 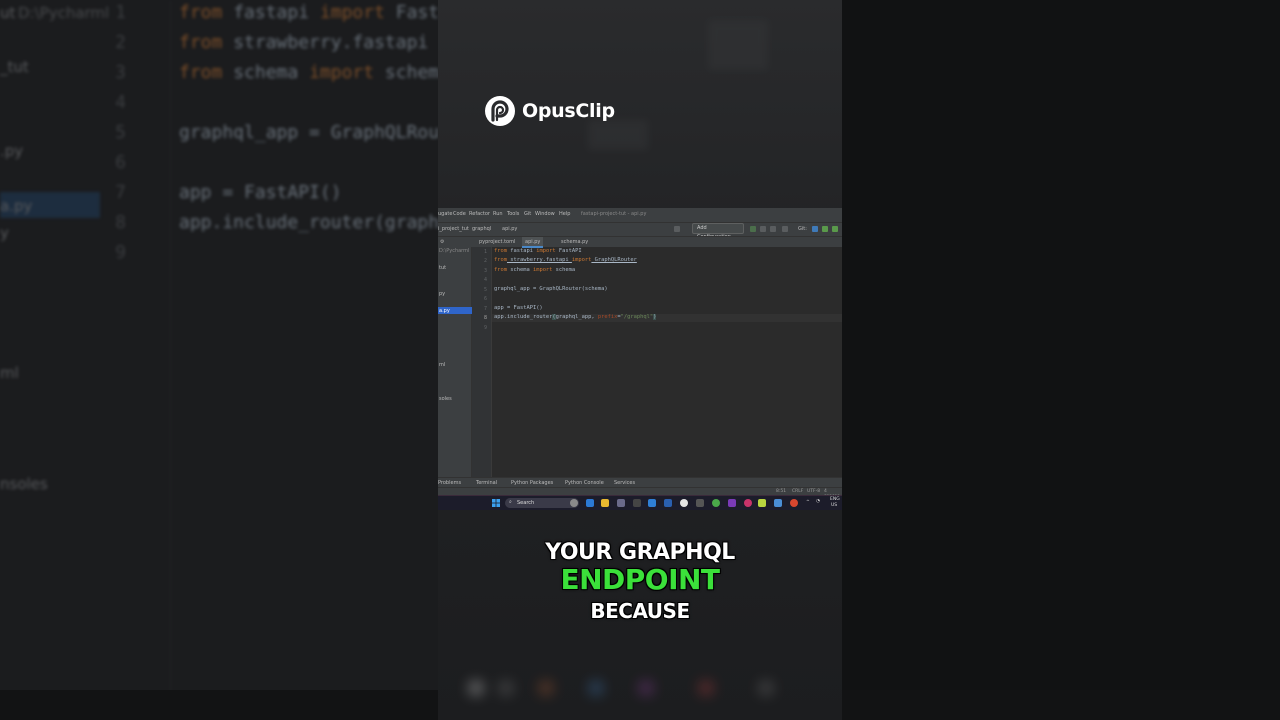 I want to click on menu-item: Tools, so click(x=513, y=214).